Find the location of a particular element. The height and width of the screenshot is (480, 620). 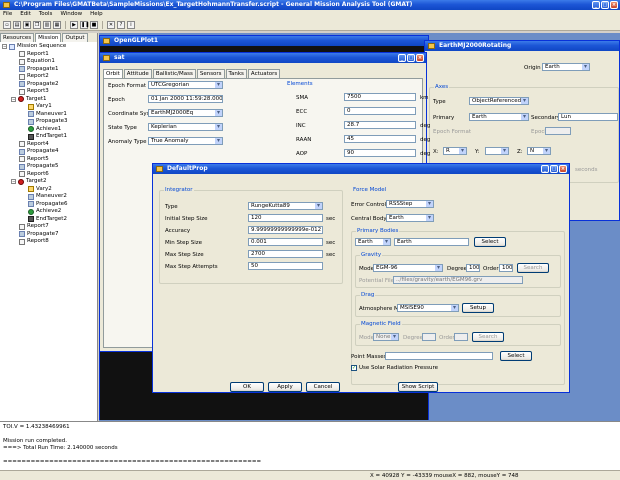

tab-resources: Resources is located at coordinates (17, 37).